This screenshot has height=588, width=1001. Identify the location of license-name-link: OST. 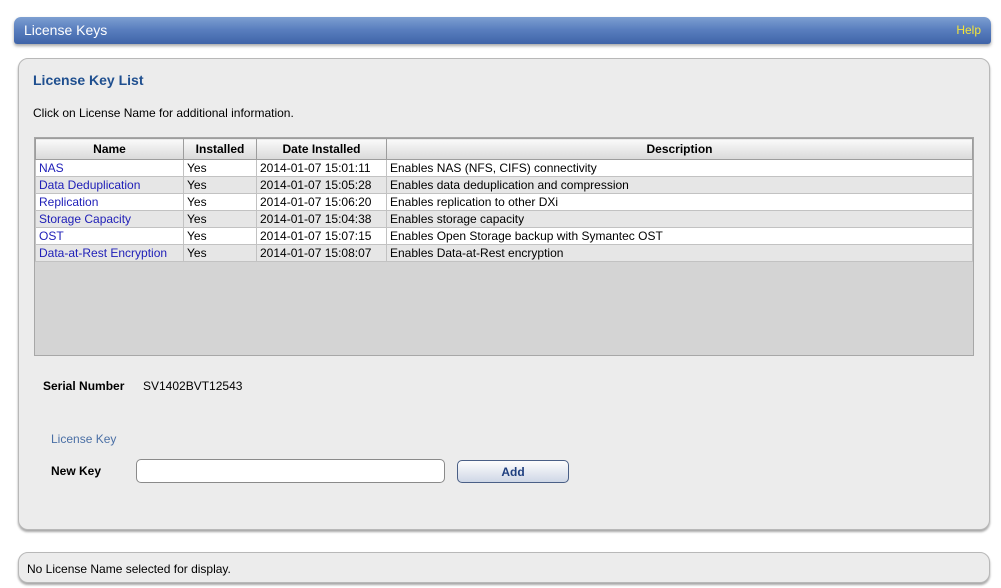
(109, 236).